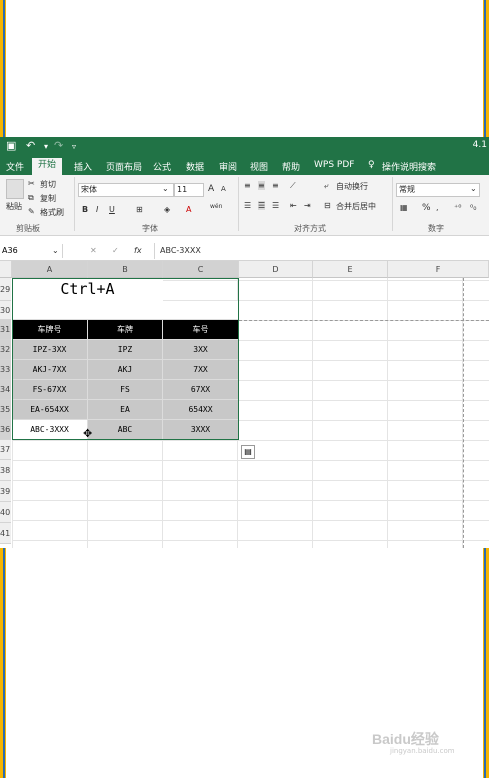 Image resolution: width=489 pixels, height=778 pixels. I want to click on wrap-text-button: 自动换行, so click(352, 186).